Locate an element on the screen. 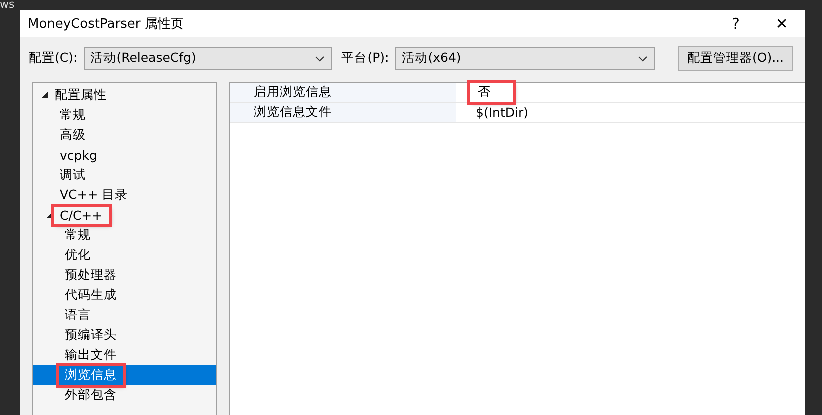 The height and width of the screenshot is (415, 822). property-value: 否 is located at coordinates (491, 92).